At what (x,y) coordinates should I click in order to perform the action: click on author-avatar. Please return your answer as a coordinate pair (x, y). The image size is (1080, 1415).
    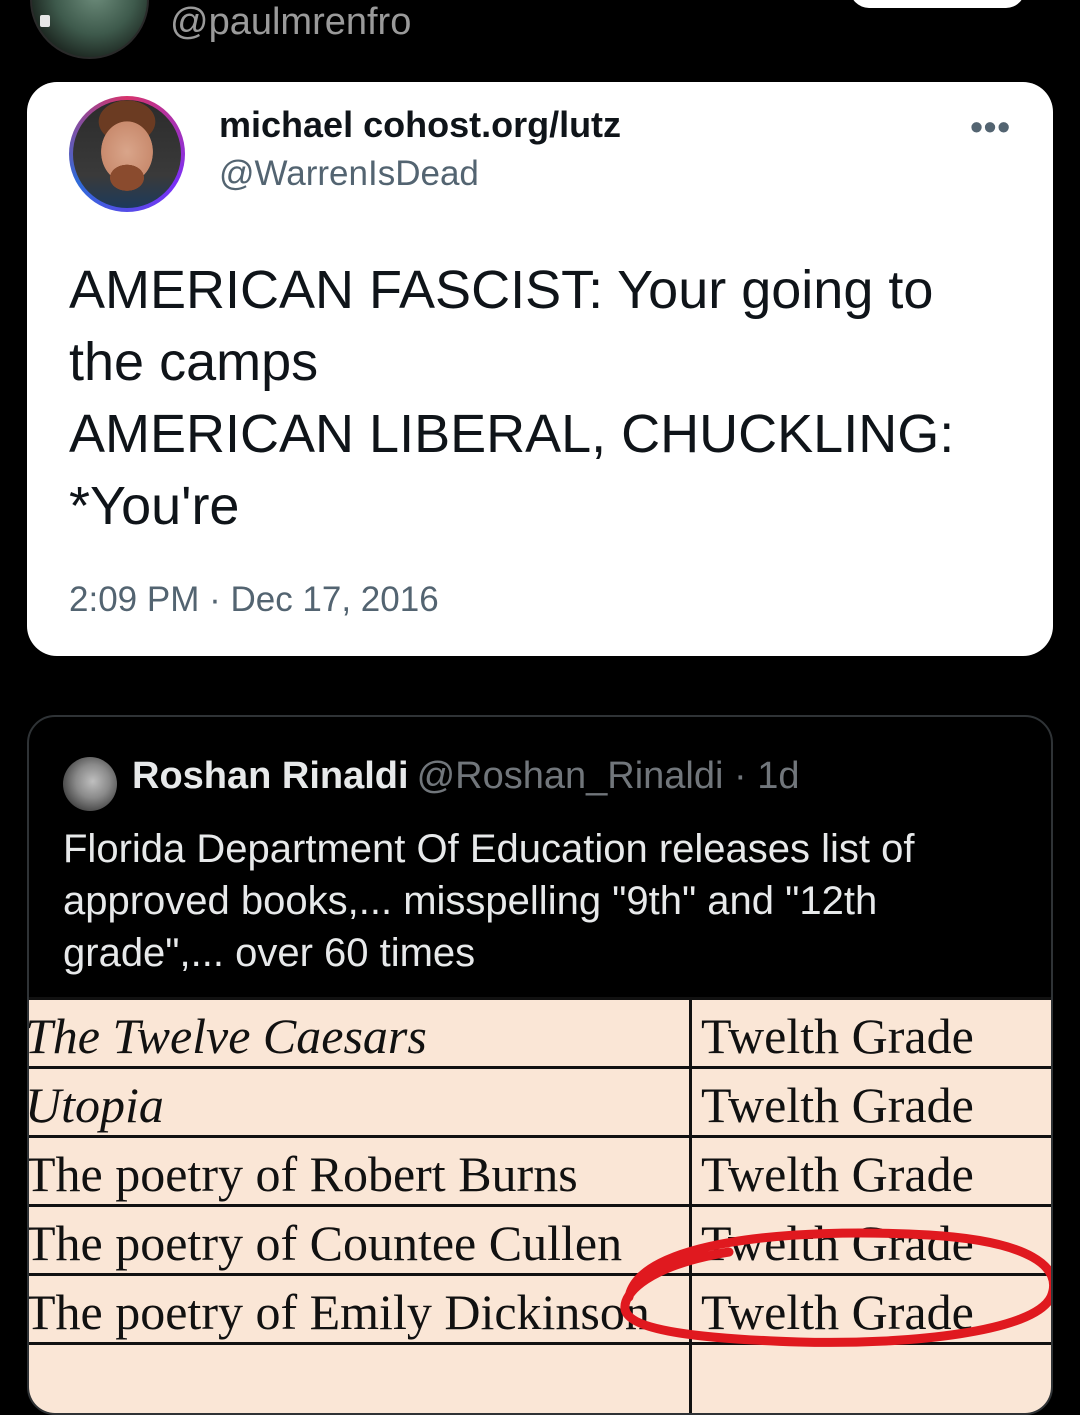
    Looking at the image, I should click on (127, 154).